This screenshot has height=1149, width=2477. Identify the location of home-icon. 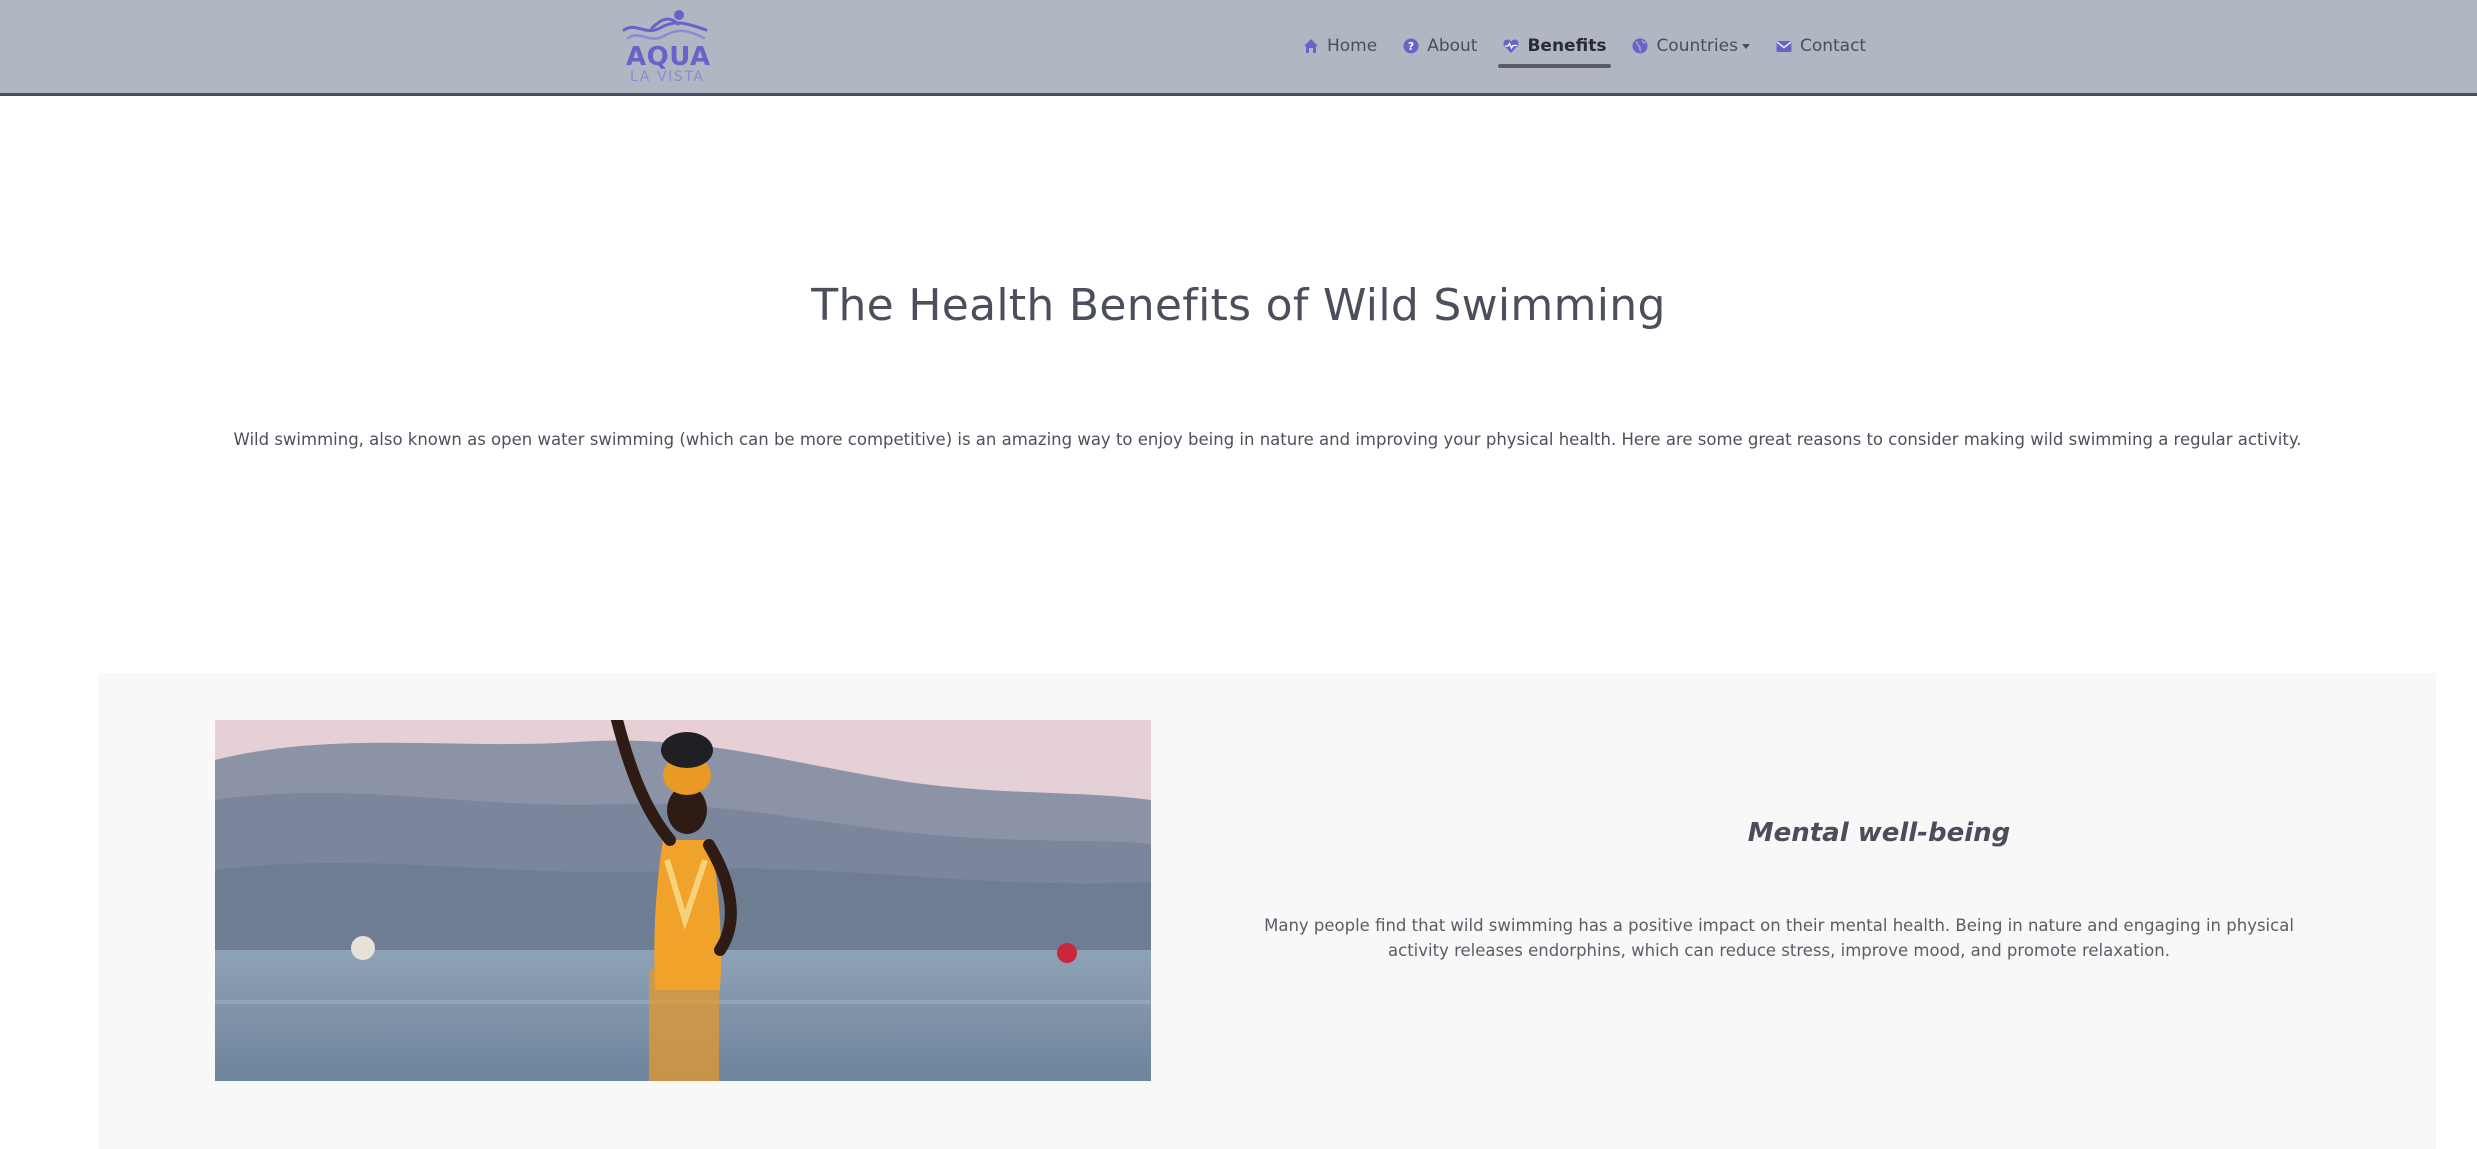
(1311, 46).